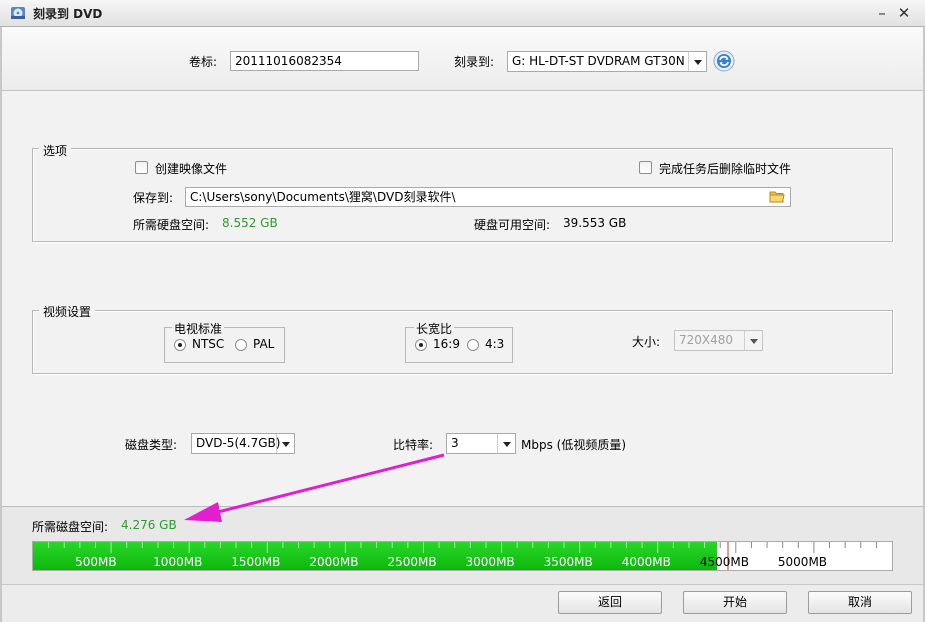 Image resolution: width=925 pixels, height=622 pixels. Describe the element at coordinates (18, 13) in the screenshot. I see `dvd-burner-icon` at that location.